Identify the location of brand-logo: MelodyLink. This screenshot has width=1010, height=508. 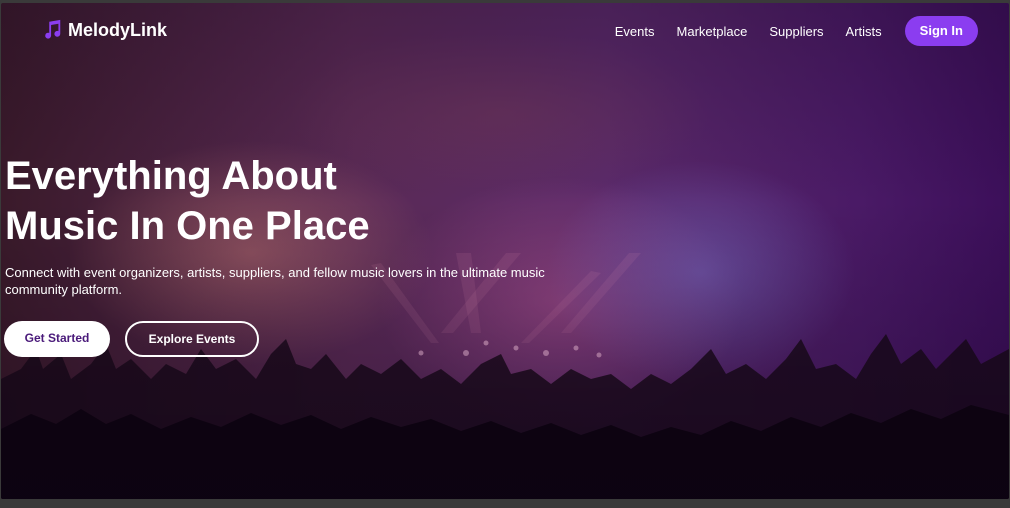
(104, 30).